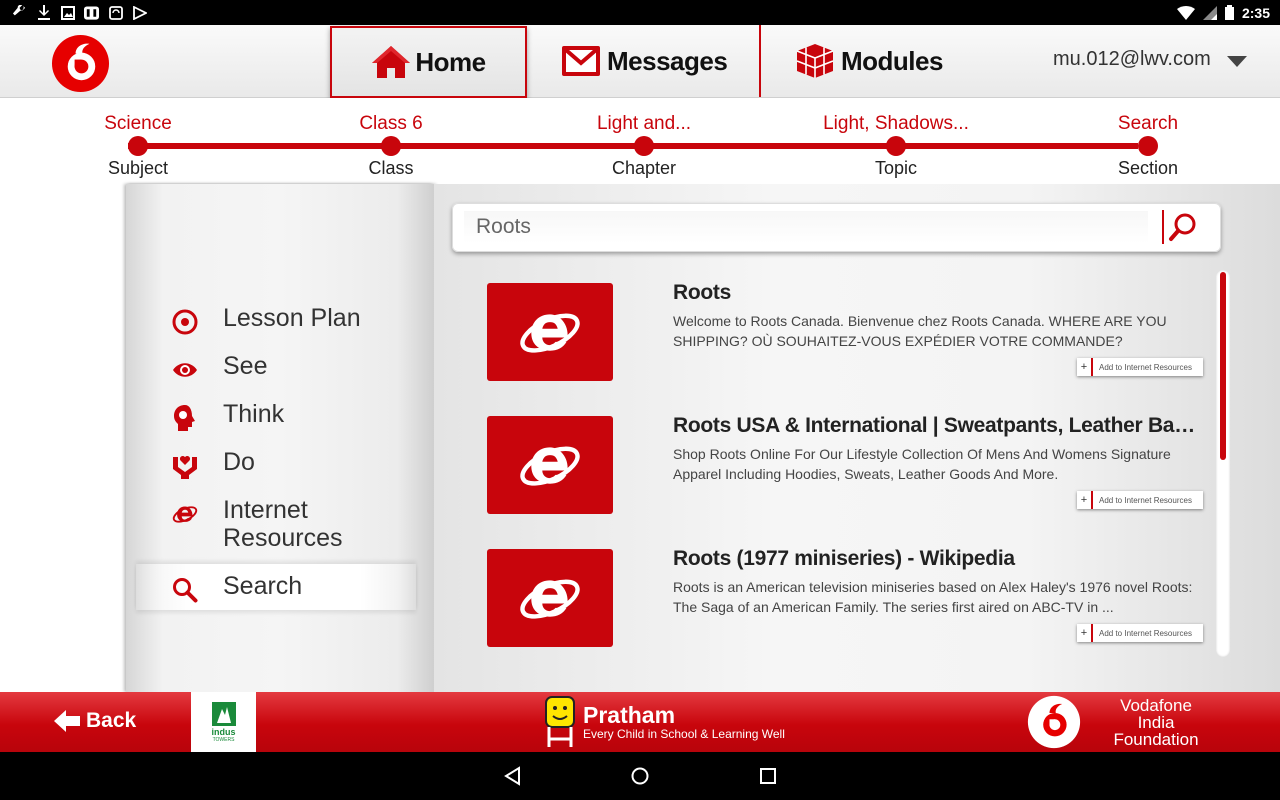 This screenshot has height=800, width=1280. What do you see at coordinates (223, 714) in the screenshot?
I see `indus-logo-mark-icon` at bounding box center [223, 714].